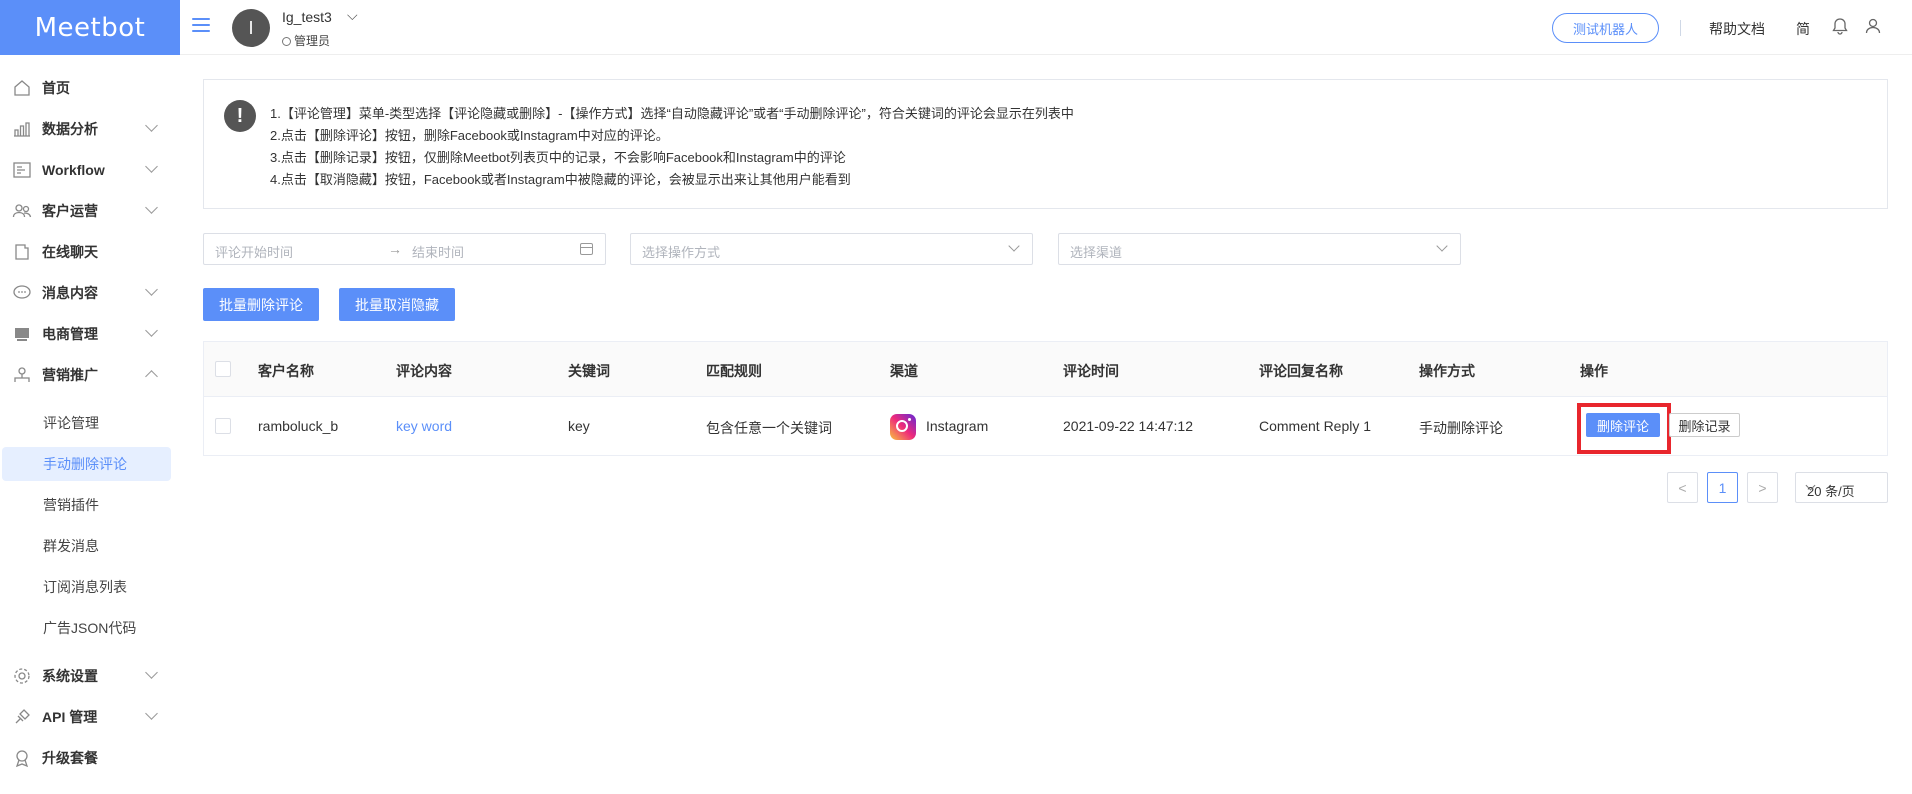  I want to click on calendar-icon, so click(586, 249).